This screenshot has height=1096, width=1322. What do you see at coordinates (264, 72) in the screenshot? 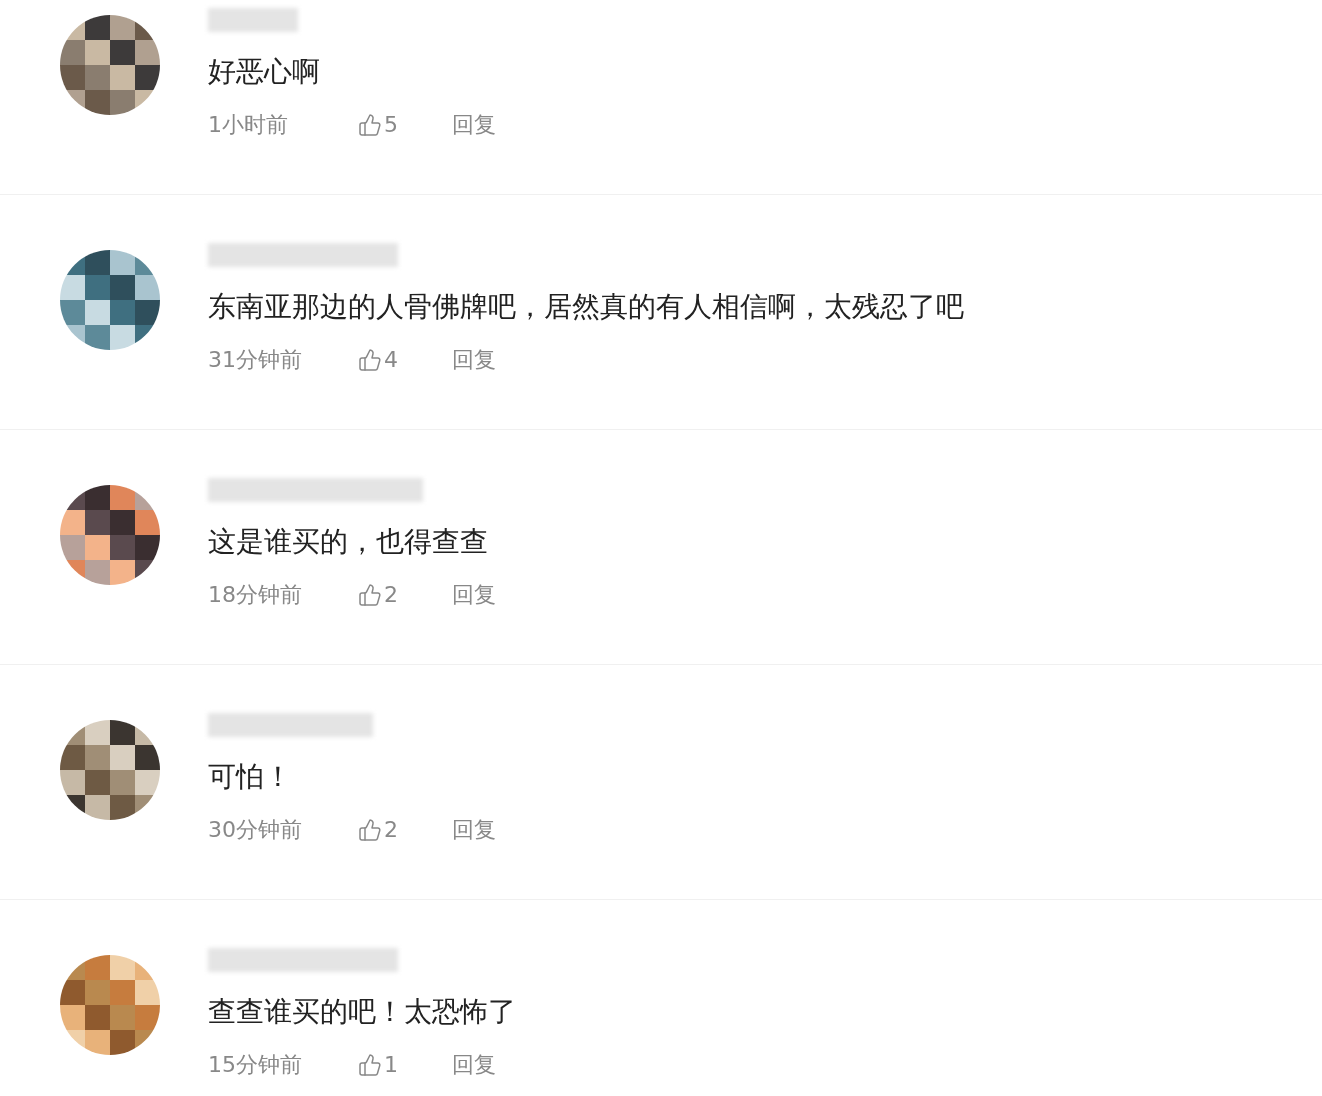
I see `comment-text: 好恶心啊` at bounding box center [264, 72].